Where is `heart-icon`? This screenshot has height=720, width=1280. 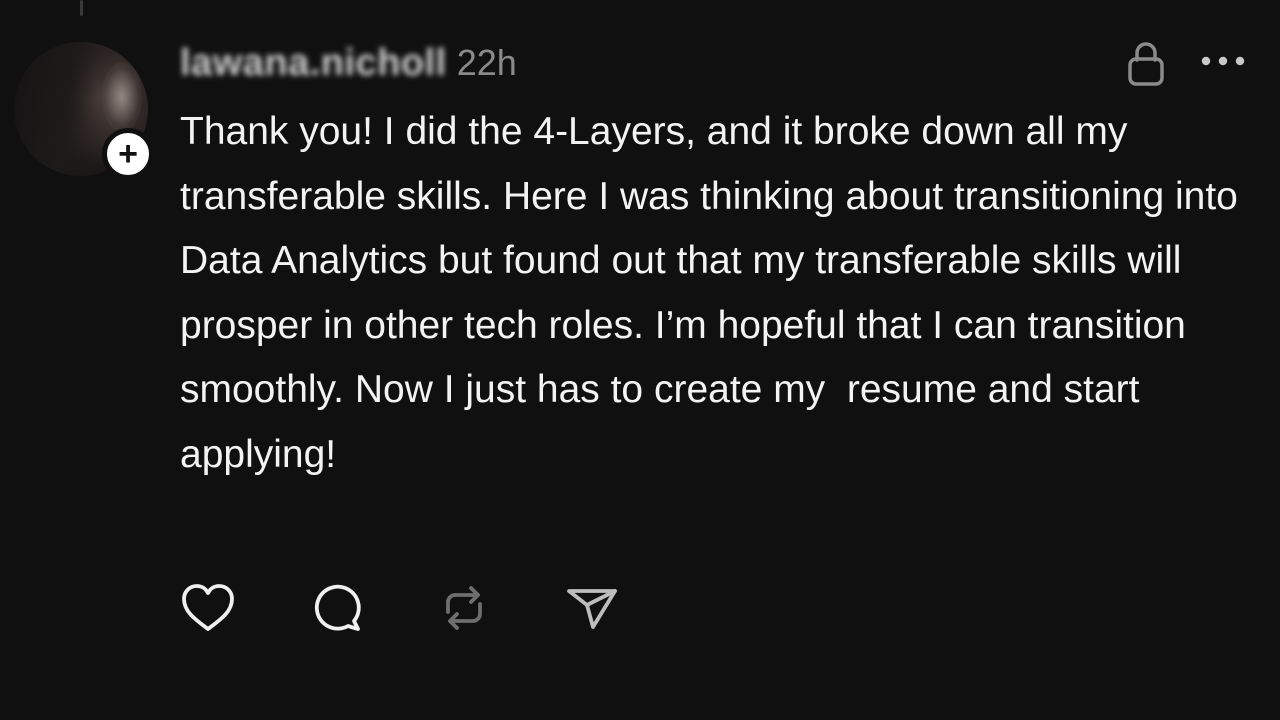
heart-icon is located at coordinates (208, 607).